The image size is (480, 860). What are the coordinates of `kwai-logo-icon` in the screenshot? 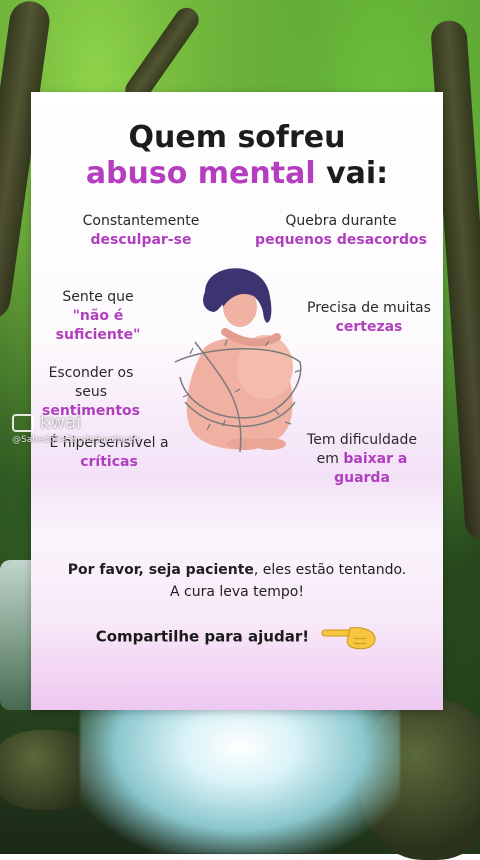 It's located at (23, 422).